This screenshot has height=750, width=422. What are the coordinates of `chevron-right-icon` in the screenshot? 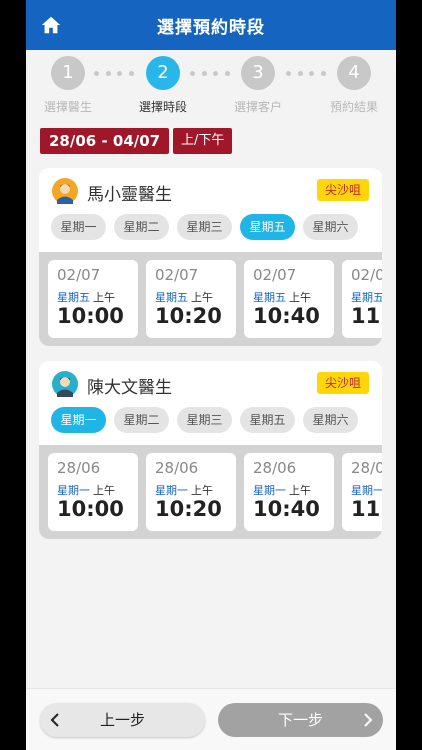 It's located at (368, 720).